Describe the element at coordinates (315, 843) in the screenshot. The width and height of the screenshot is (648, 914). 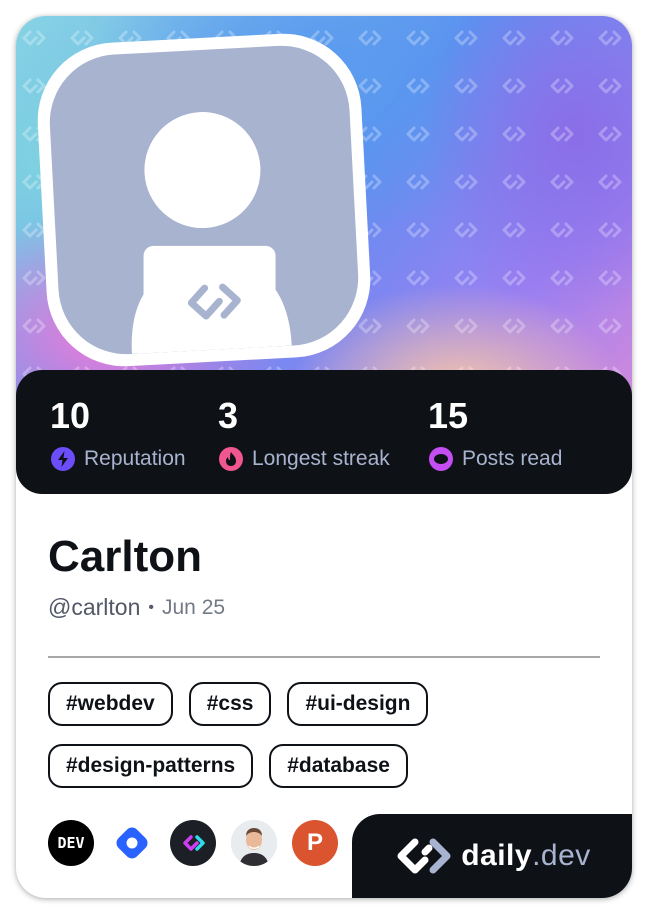
I see `product-hunt-icon: P` at that location.